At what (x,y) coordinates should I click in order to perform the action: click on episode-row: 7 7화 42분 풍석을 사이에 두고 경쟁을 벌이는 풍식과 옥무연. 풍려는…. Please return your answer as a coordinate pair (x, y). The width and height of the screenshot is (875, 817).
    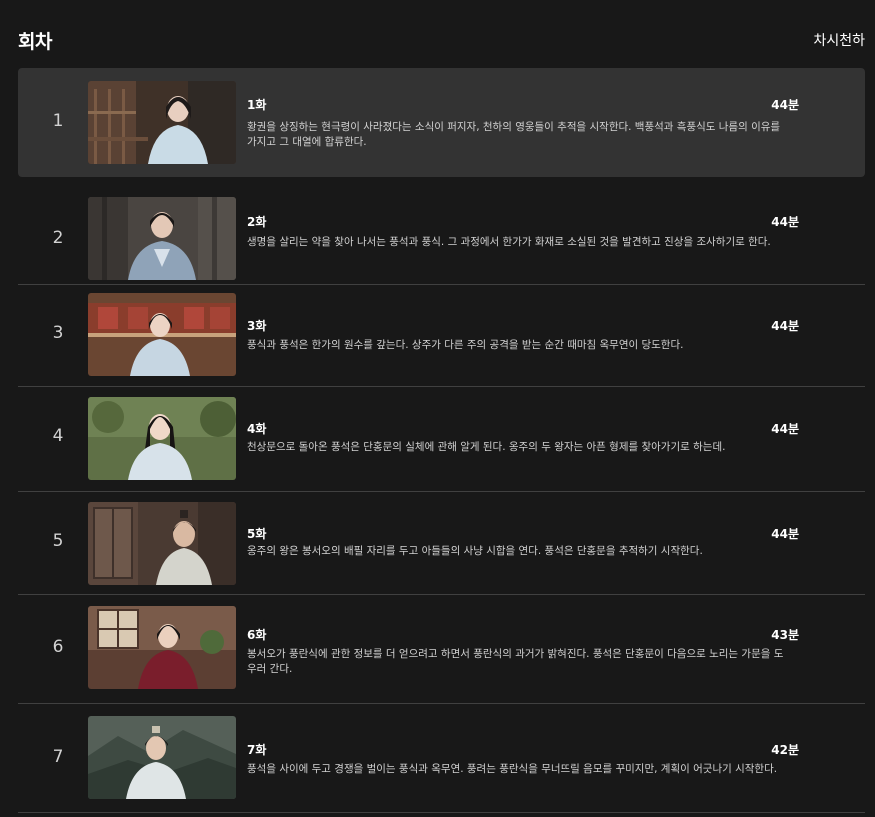
    Looking at the image, I should click on (441, 758).